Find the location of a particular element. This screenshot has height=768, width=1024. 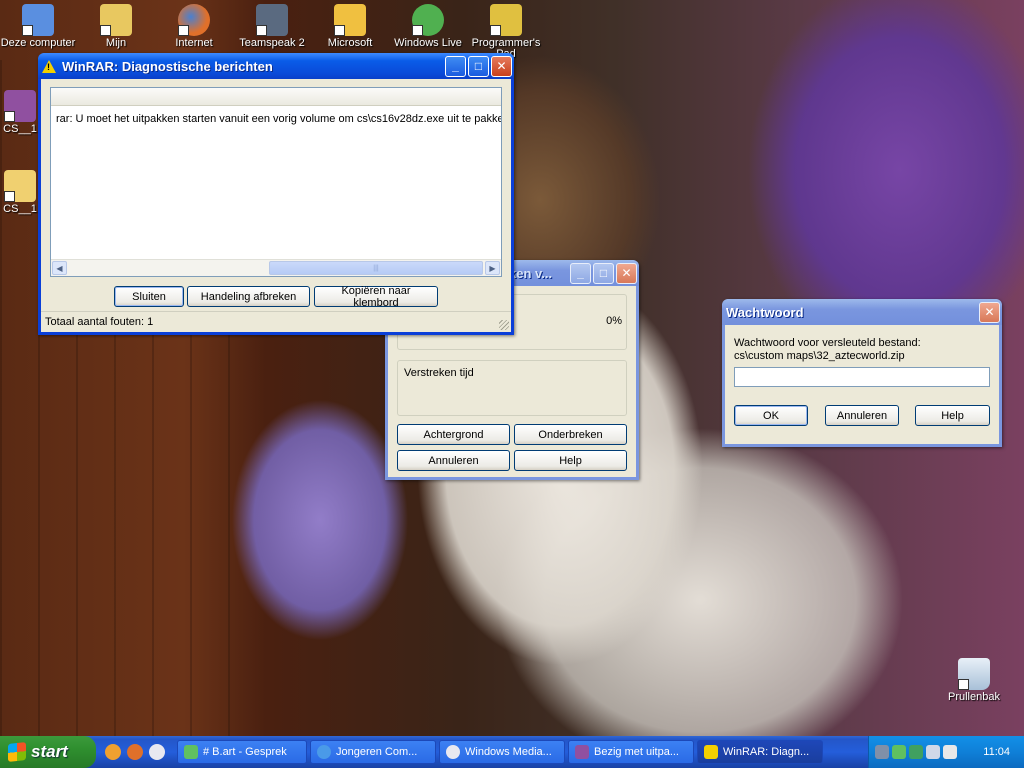

network-tray-icon is located at coordinates (933, 752).